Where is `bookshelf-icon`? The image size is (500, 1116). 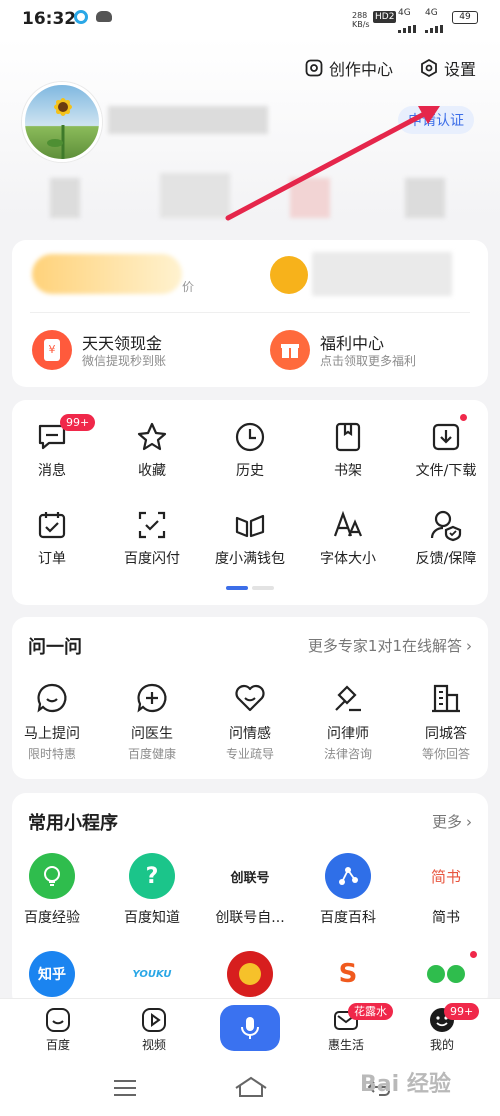 bookshelf-icon is located at coordinates (348, 437).